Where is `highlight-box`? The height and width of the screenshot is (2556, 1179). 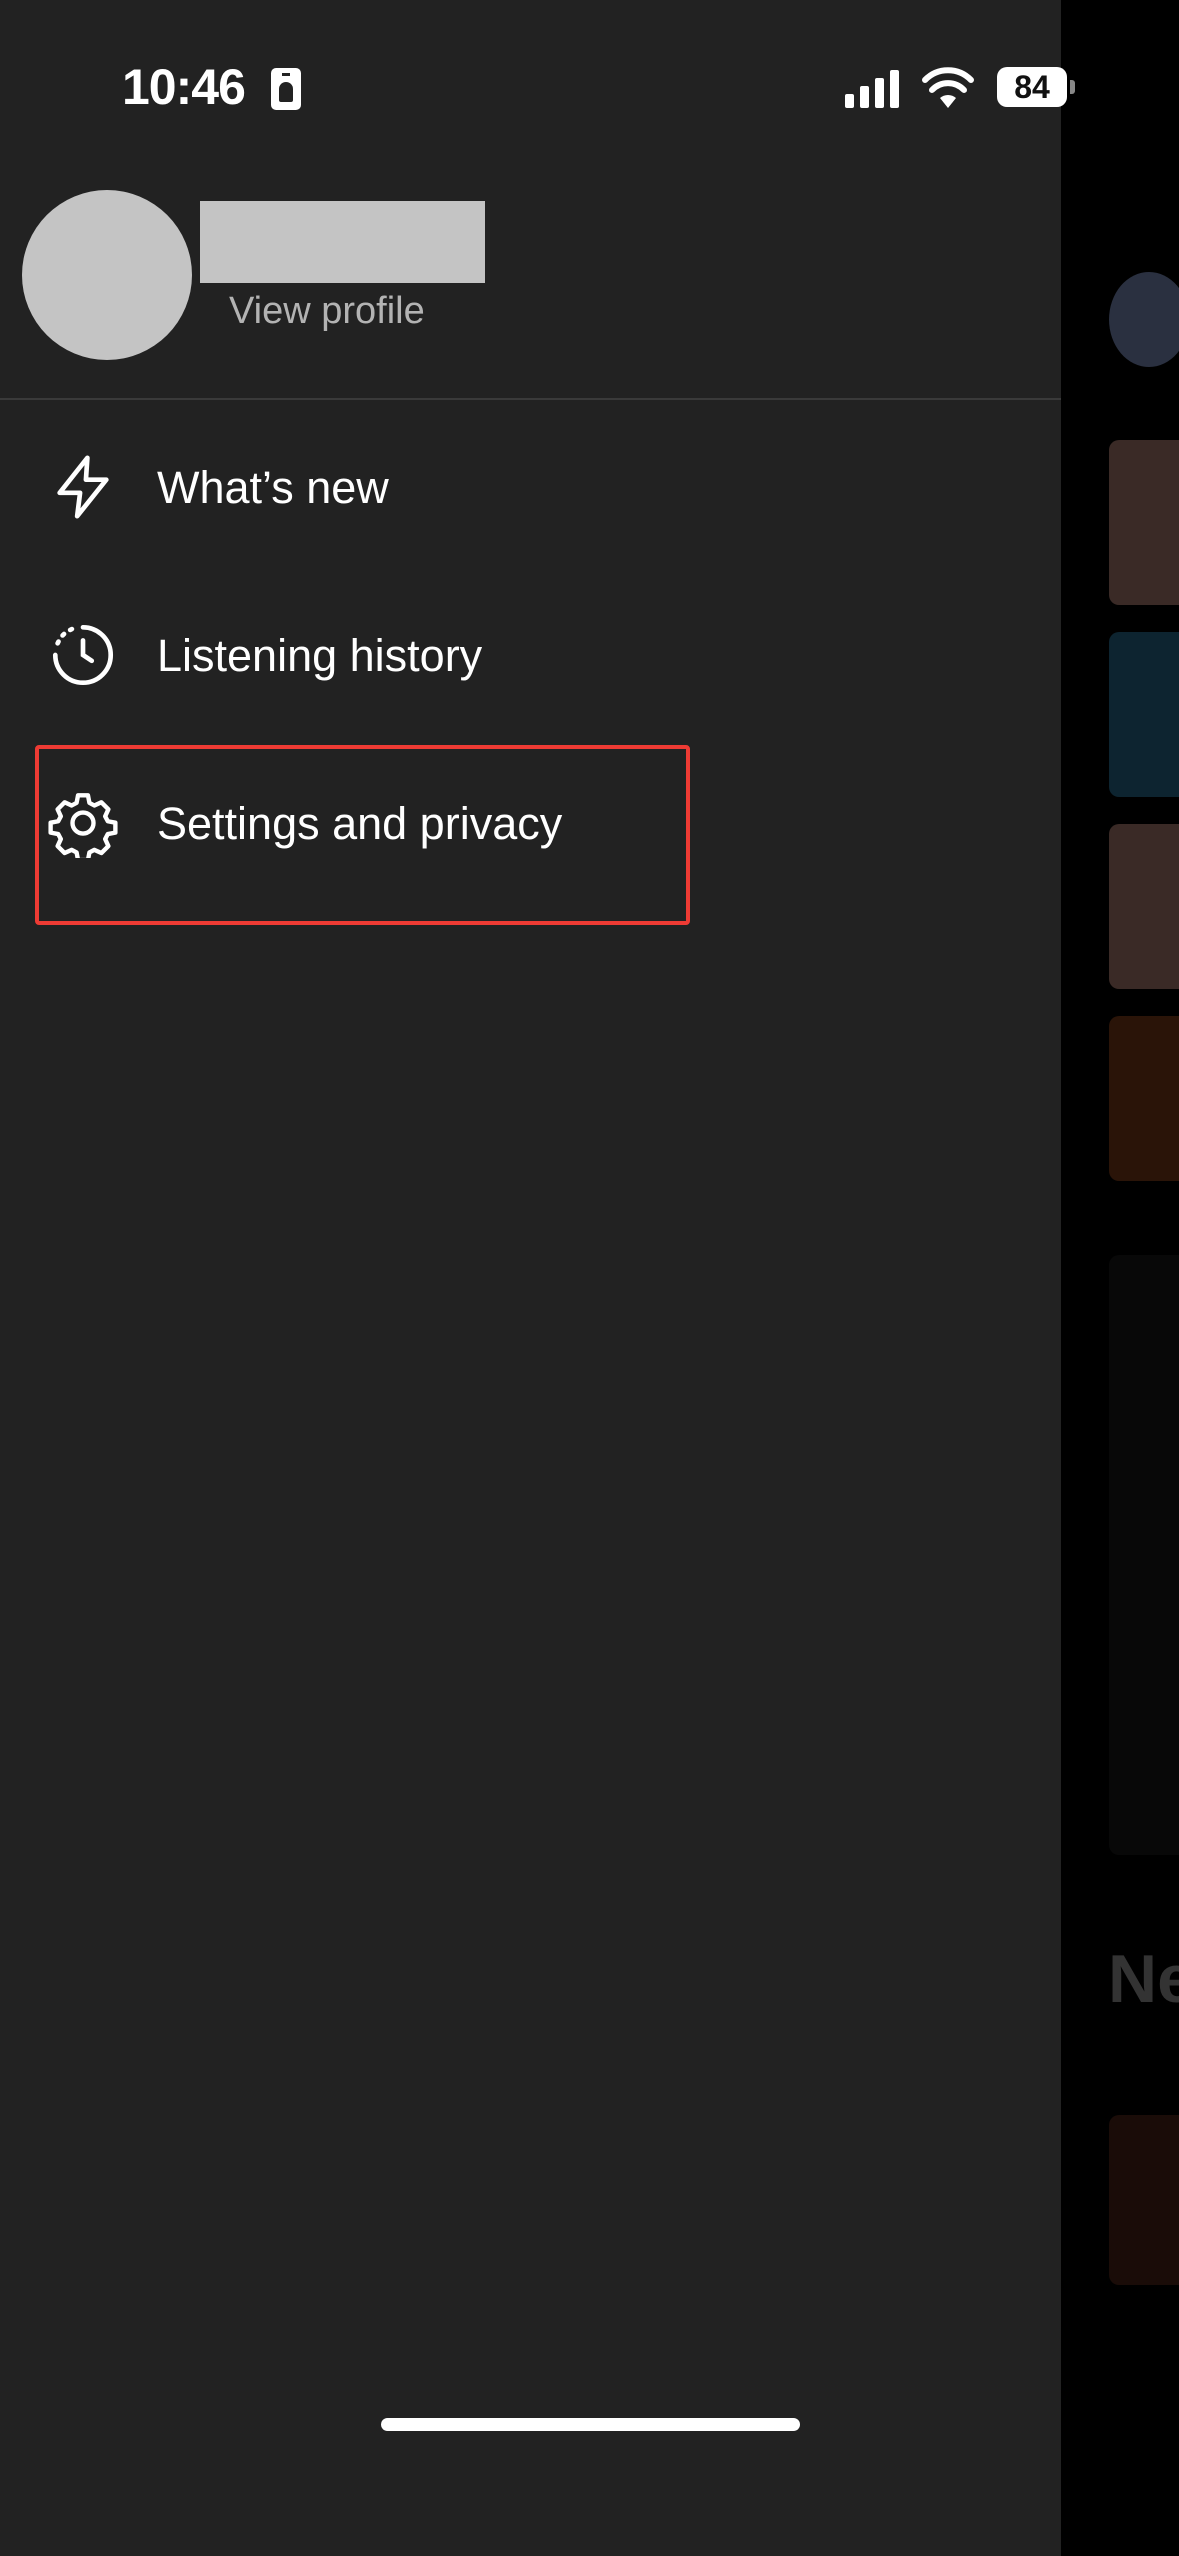
highlight-box is located at coordinates (362, 835).